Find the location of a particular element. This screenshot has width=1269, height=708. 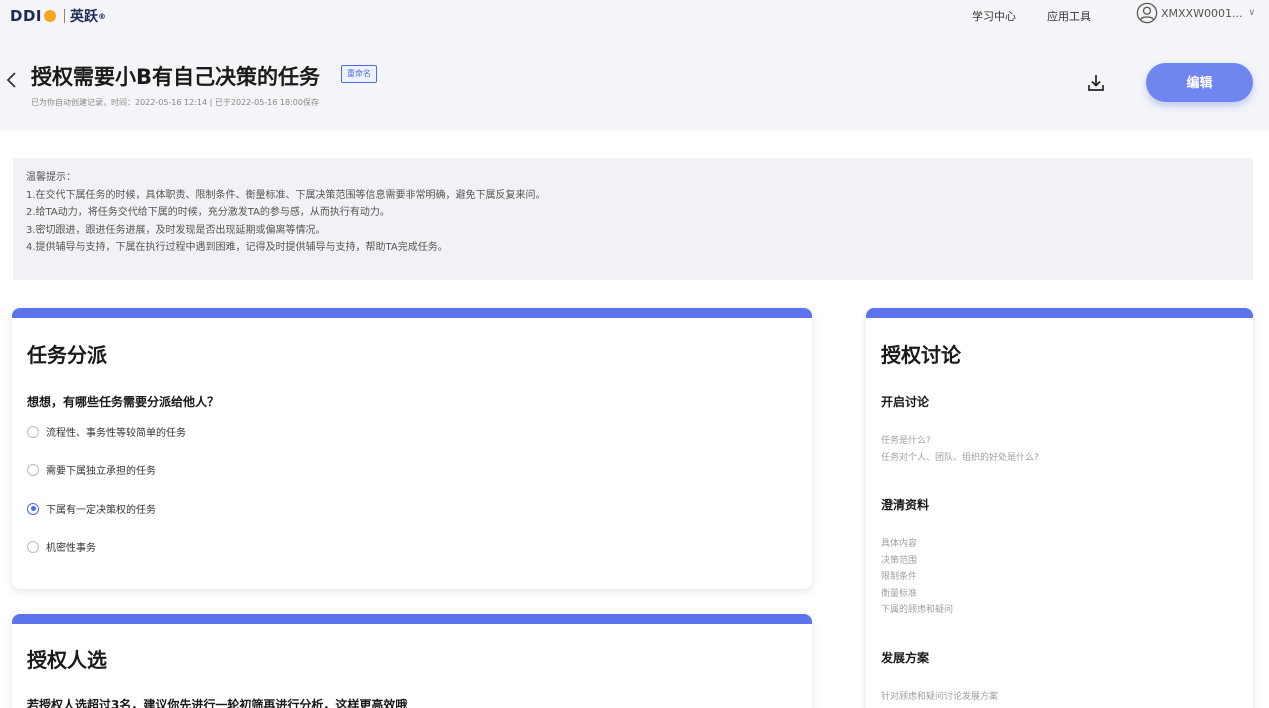

option-label: 下属有一定决策权的任务 is located at coordinates (101, 510).